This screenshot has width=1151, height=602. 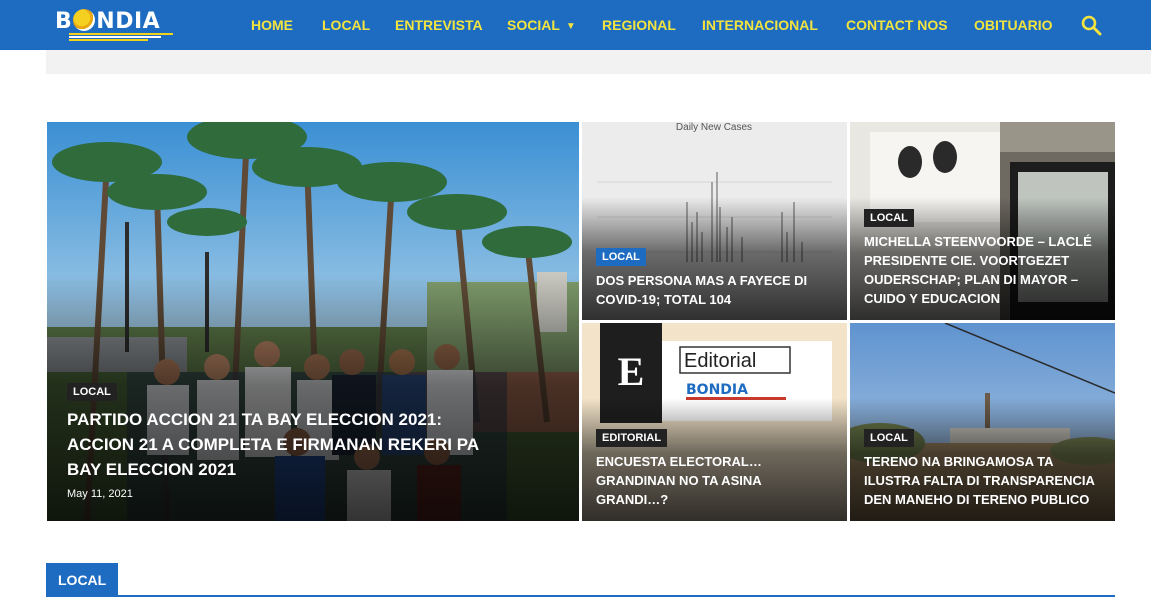 What do you see at coordinates (639, 25) in the screenshot?
I see `nav-regional: REGIONAL` at bounding box center [639, 25].